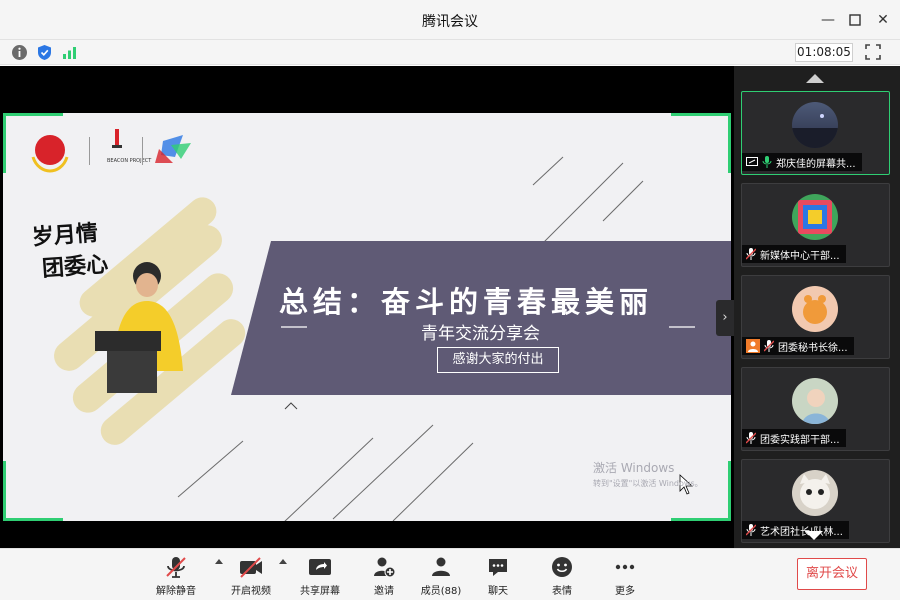  I want to click on invite-label: 邀请, so click(384, 591).